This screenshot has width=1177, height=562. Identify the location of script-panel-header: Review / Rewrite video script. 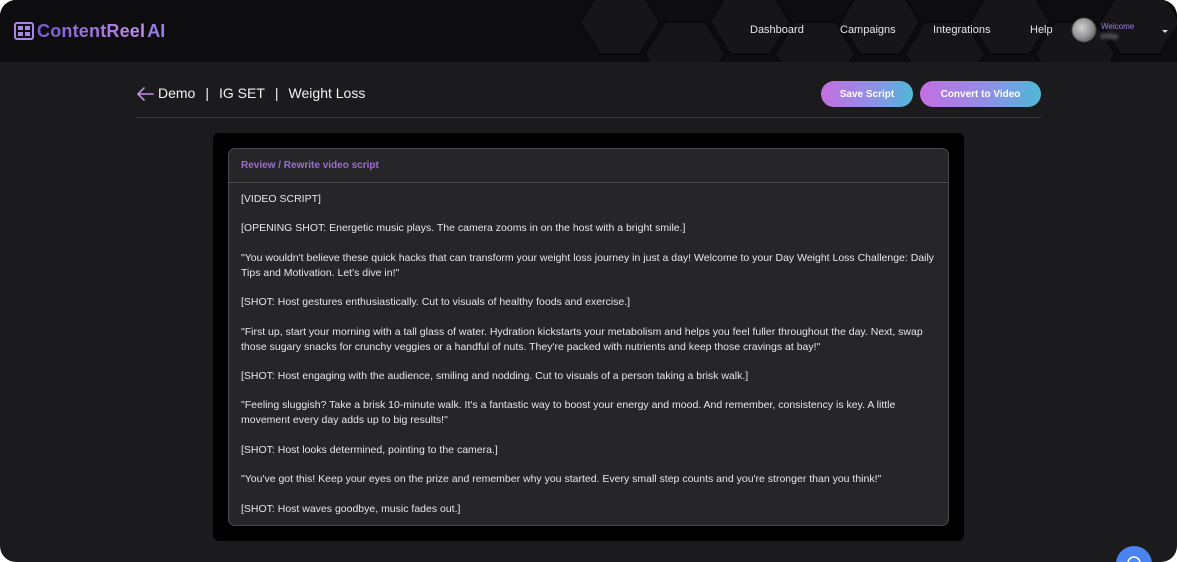
(588, 166).